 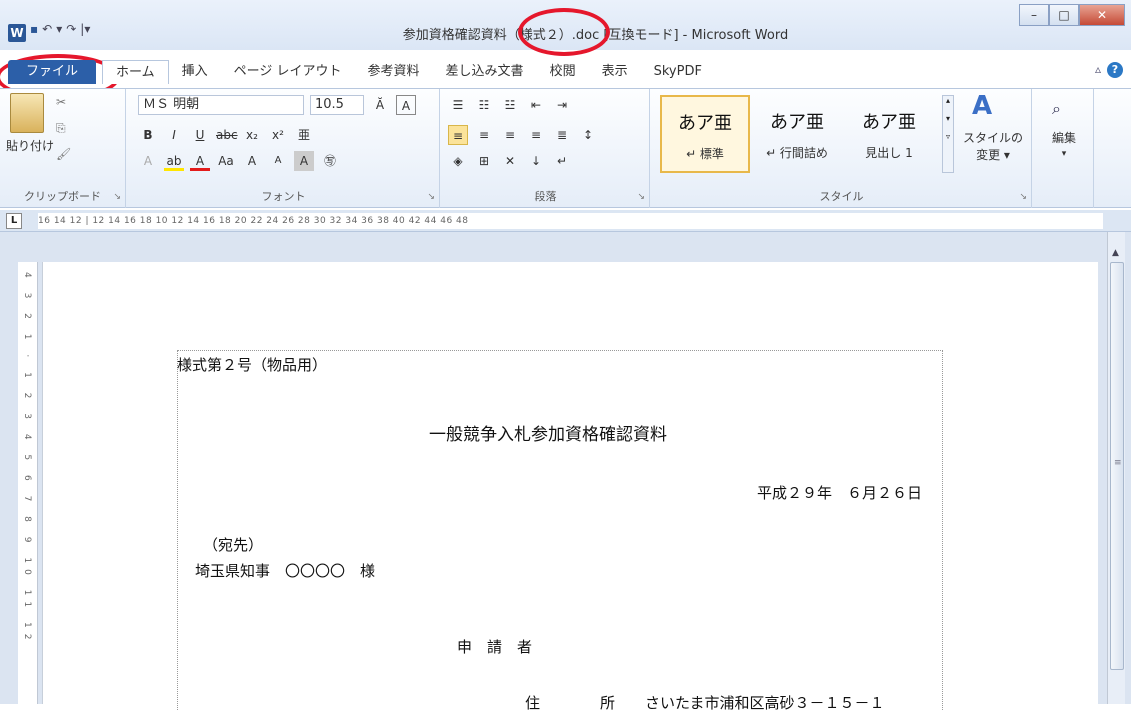 What do you see at coordinates (278, 135) in the screenshot?
I see `superscript-button: x²` at bounding box center [278, 135].